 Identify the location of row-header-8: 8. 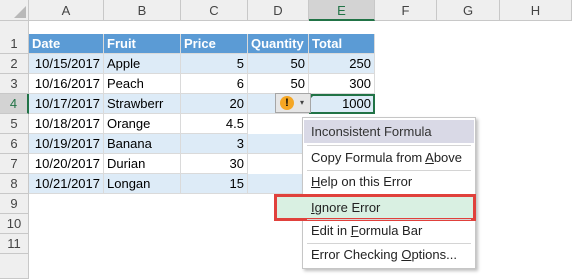
(14, 184).